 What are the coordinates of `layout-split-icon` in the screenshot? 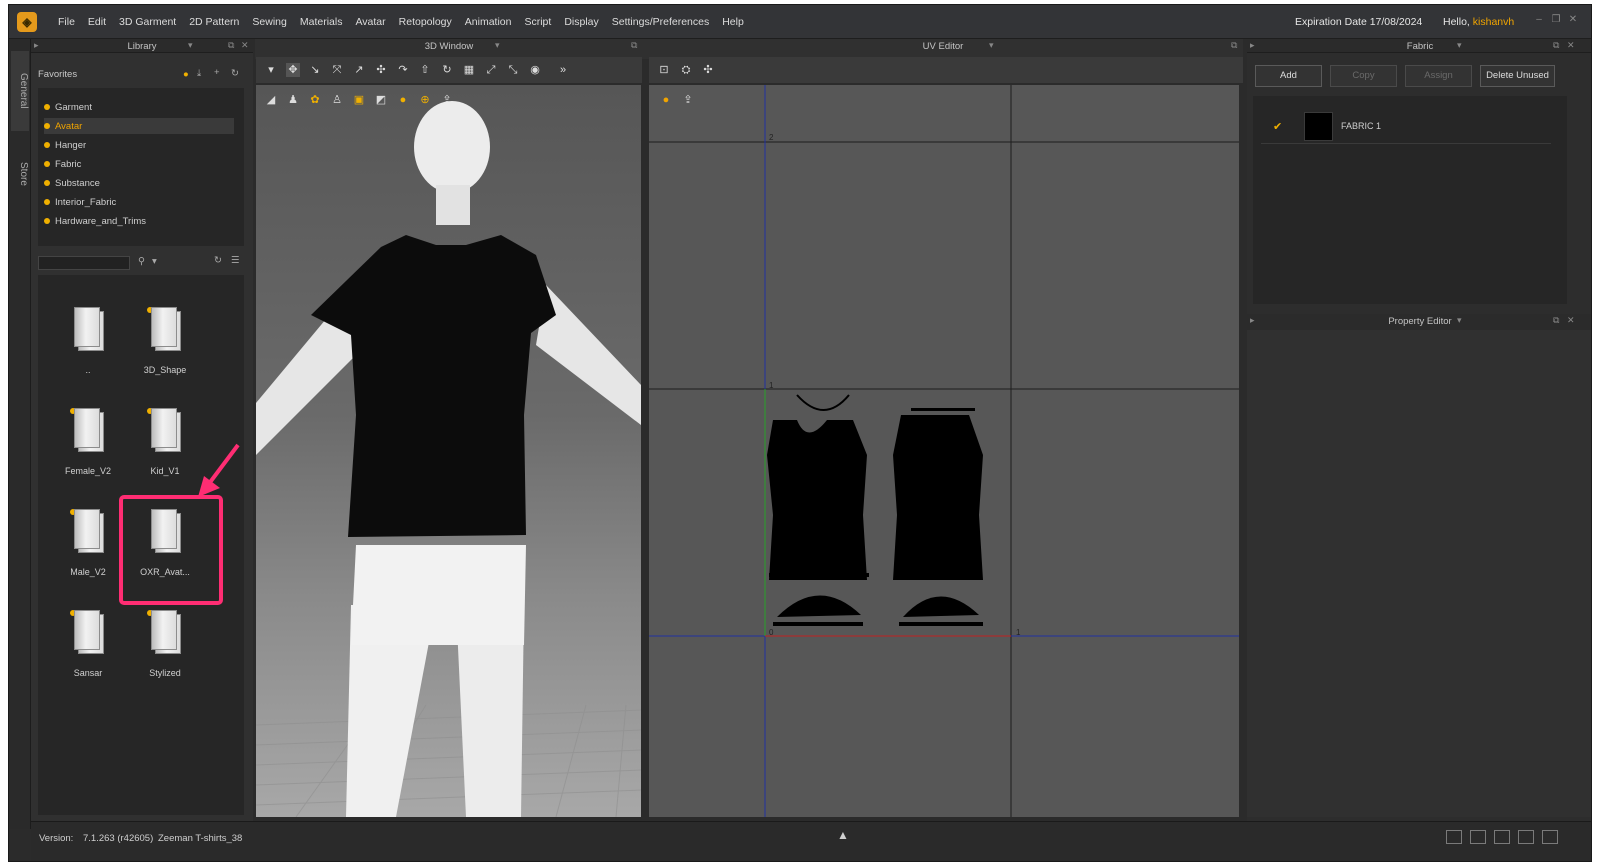 It's located at (1478, 837).